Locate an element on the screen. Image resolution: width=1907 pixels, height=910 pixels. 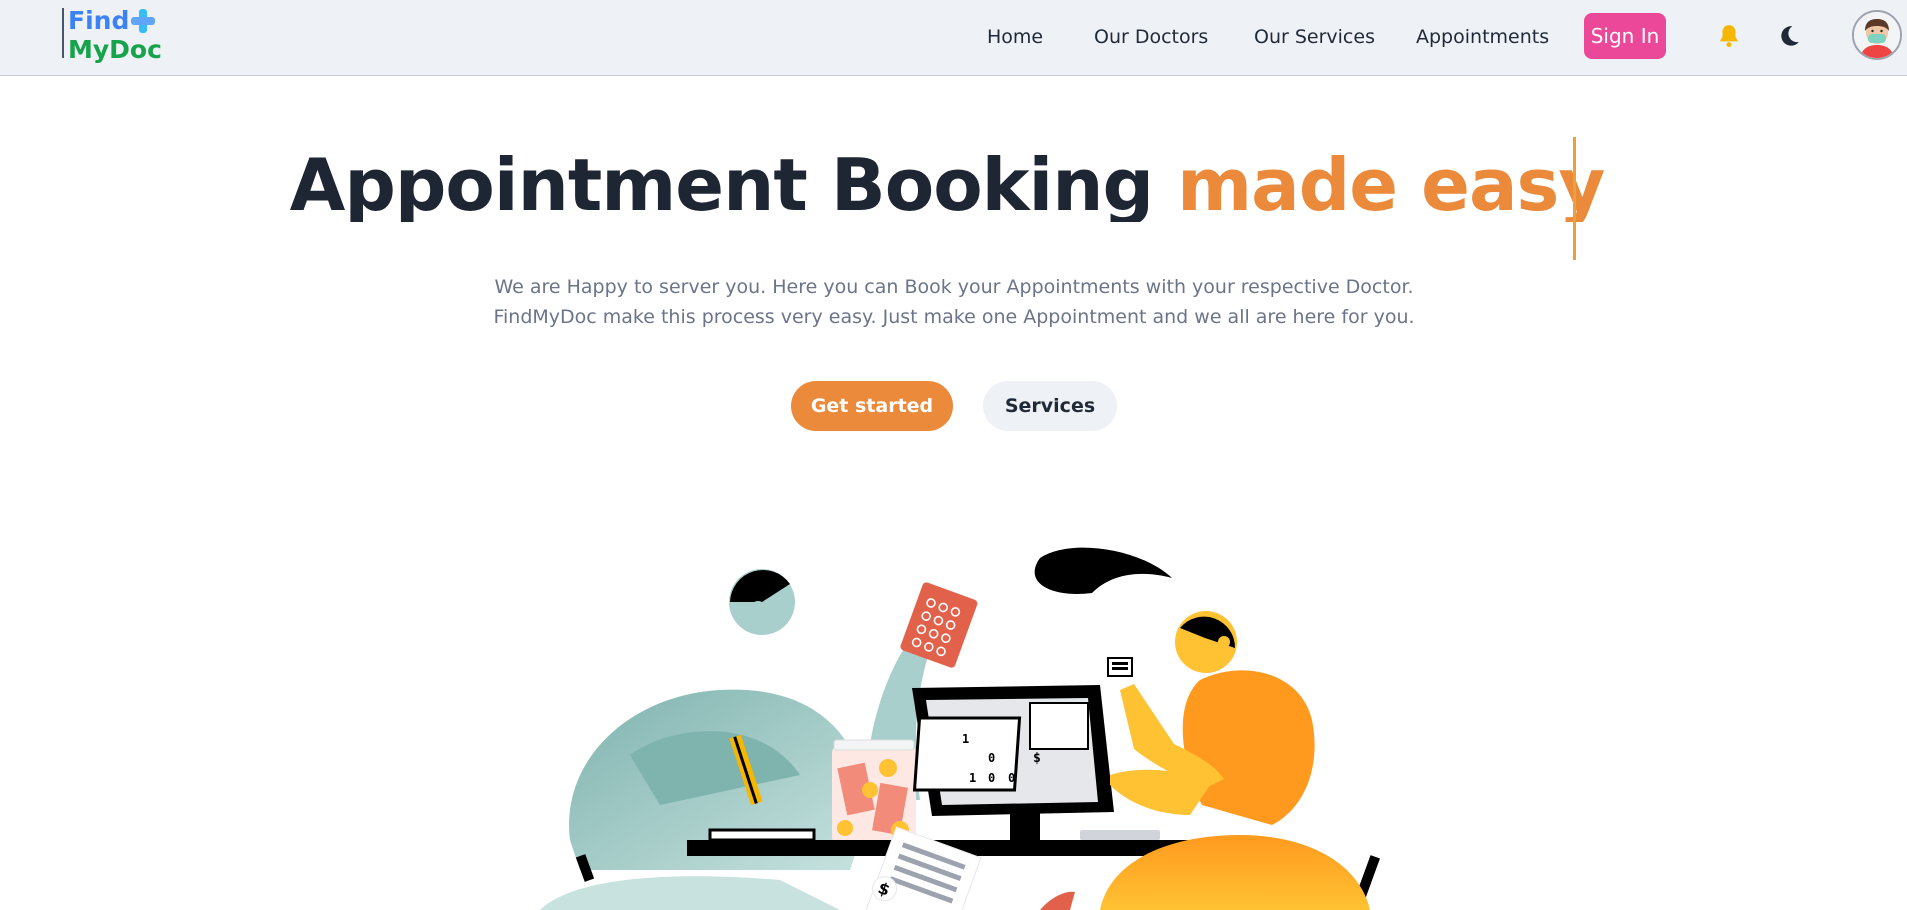
monitor-illustration: 1 0 $ 1 0 0 is located at coordinates (1013, 762).